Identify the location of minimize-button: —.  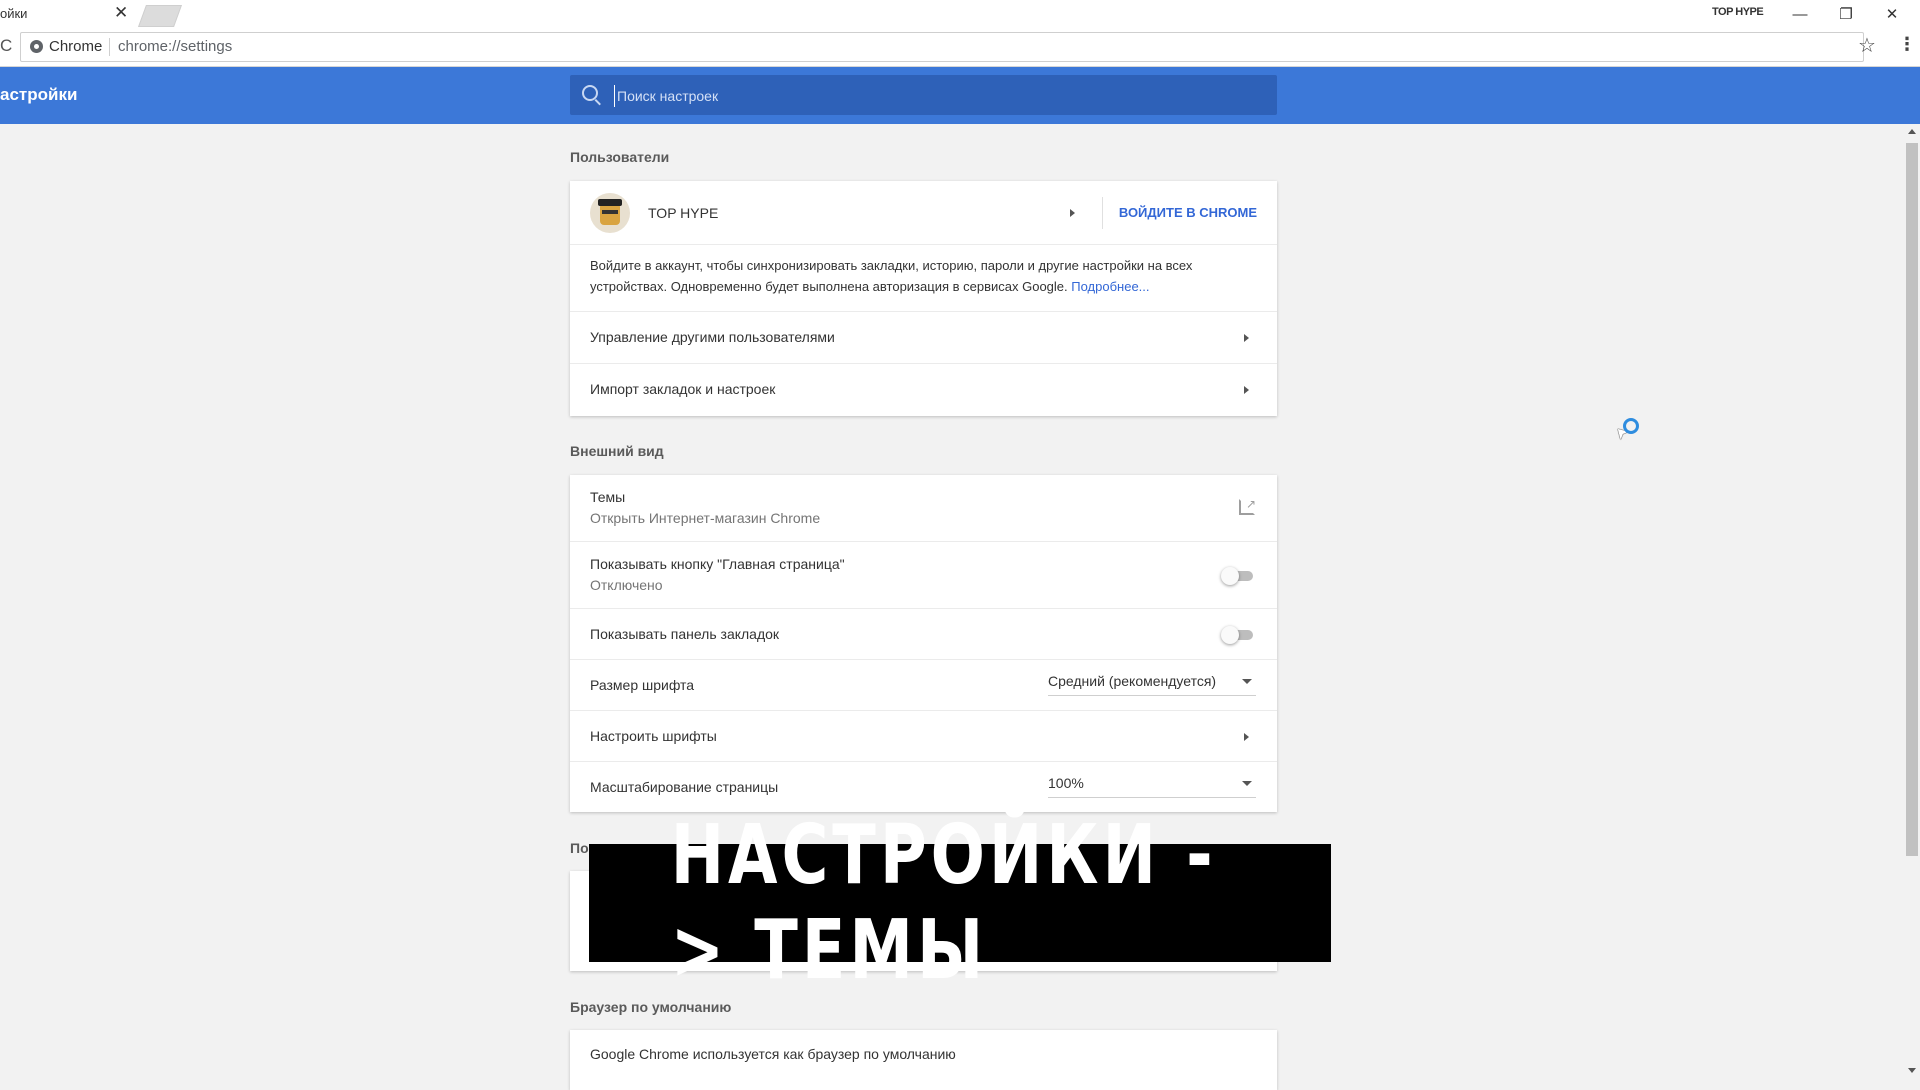
(1800, 14).